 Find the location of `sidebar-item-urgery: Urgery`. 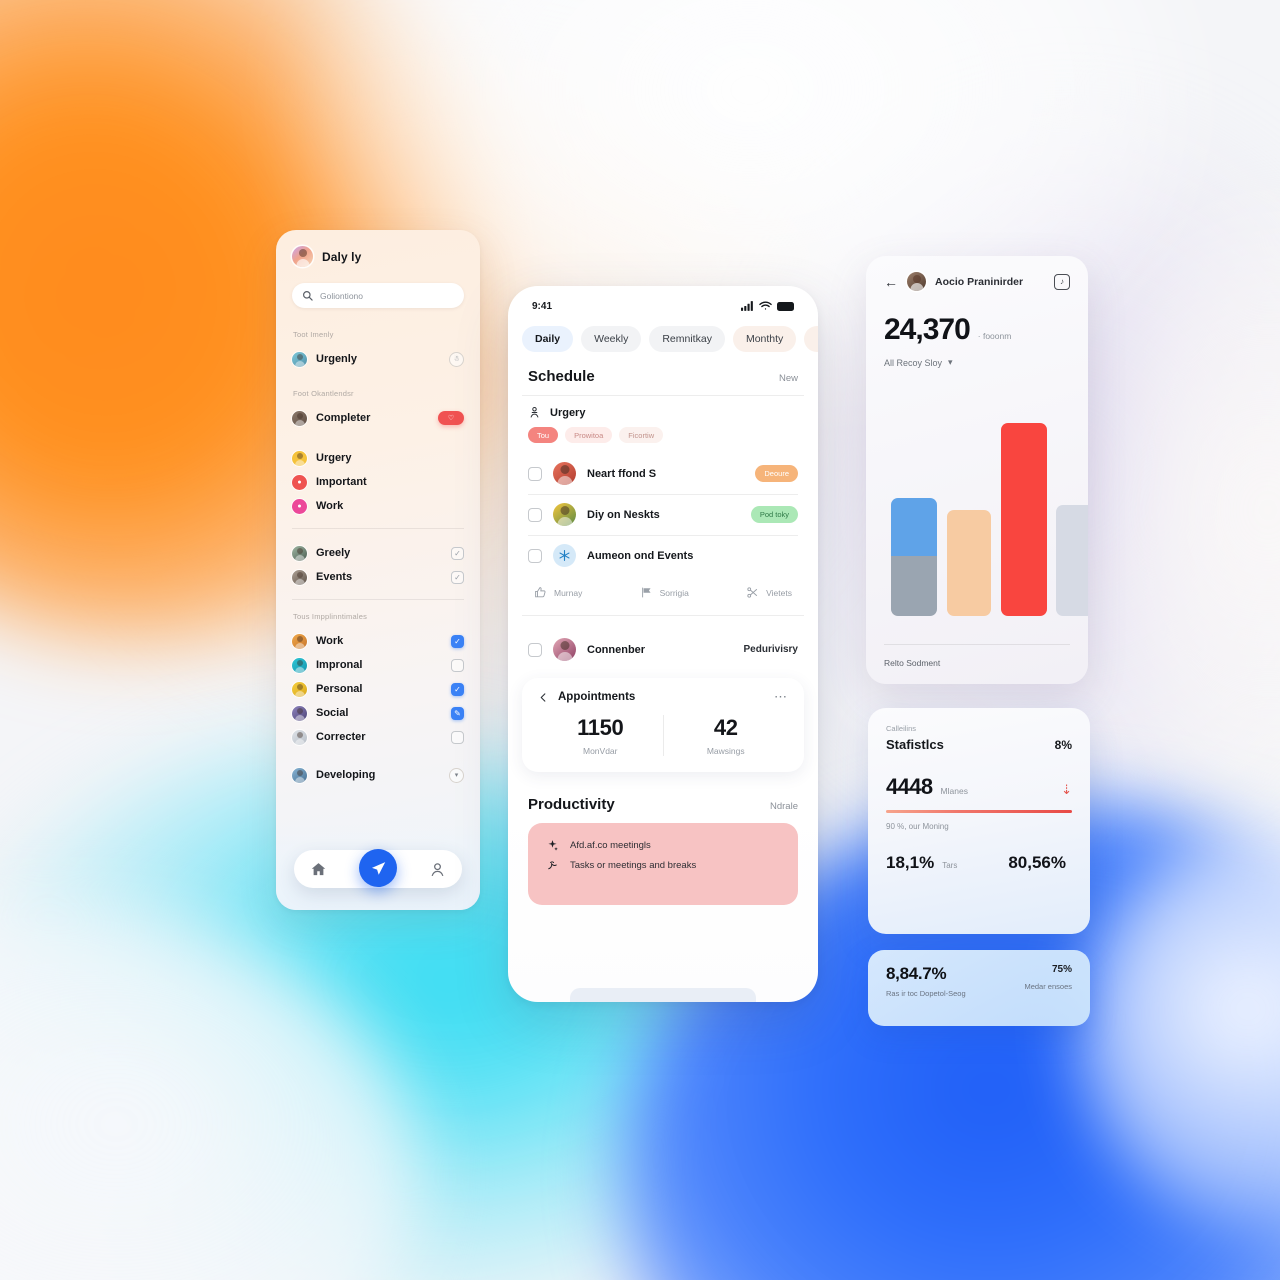

sidebar-item-urgery: Urgery is located at coordinates (378, 458).